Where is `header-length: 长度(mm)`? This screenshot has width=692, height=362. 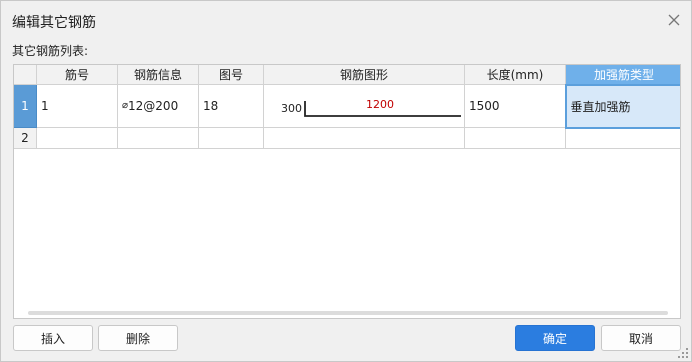
header-length: 长度(mm) is located at coordinates (515, 75).